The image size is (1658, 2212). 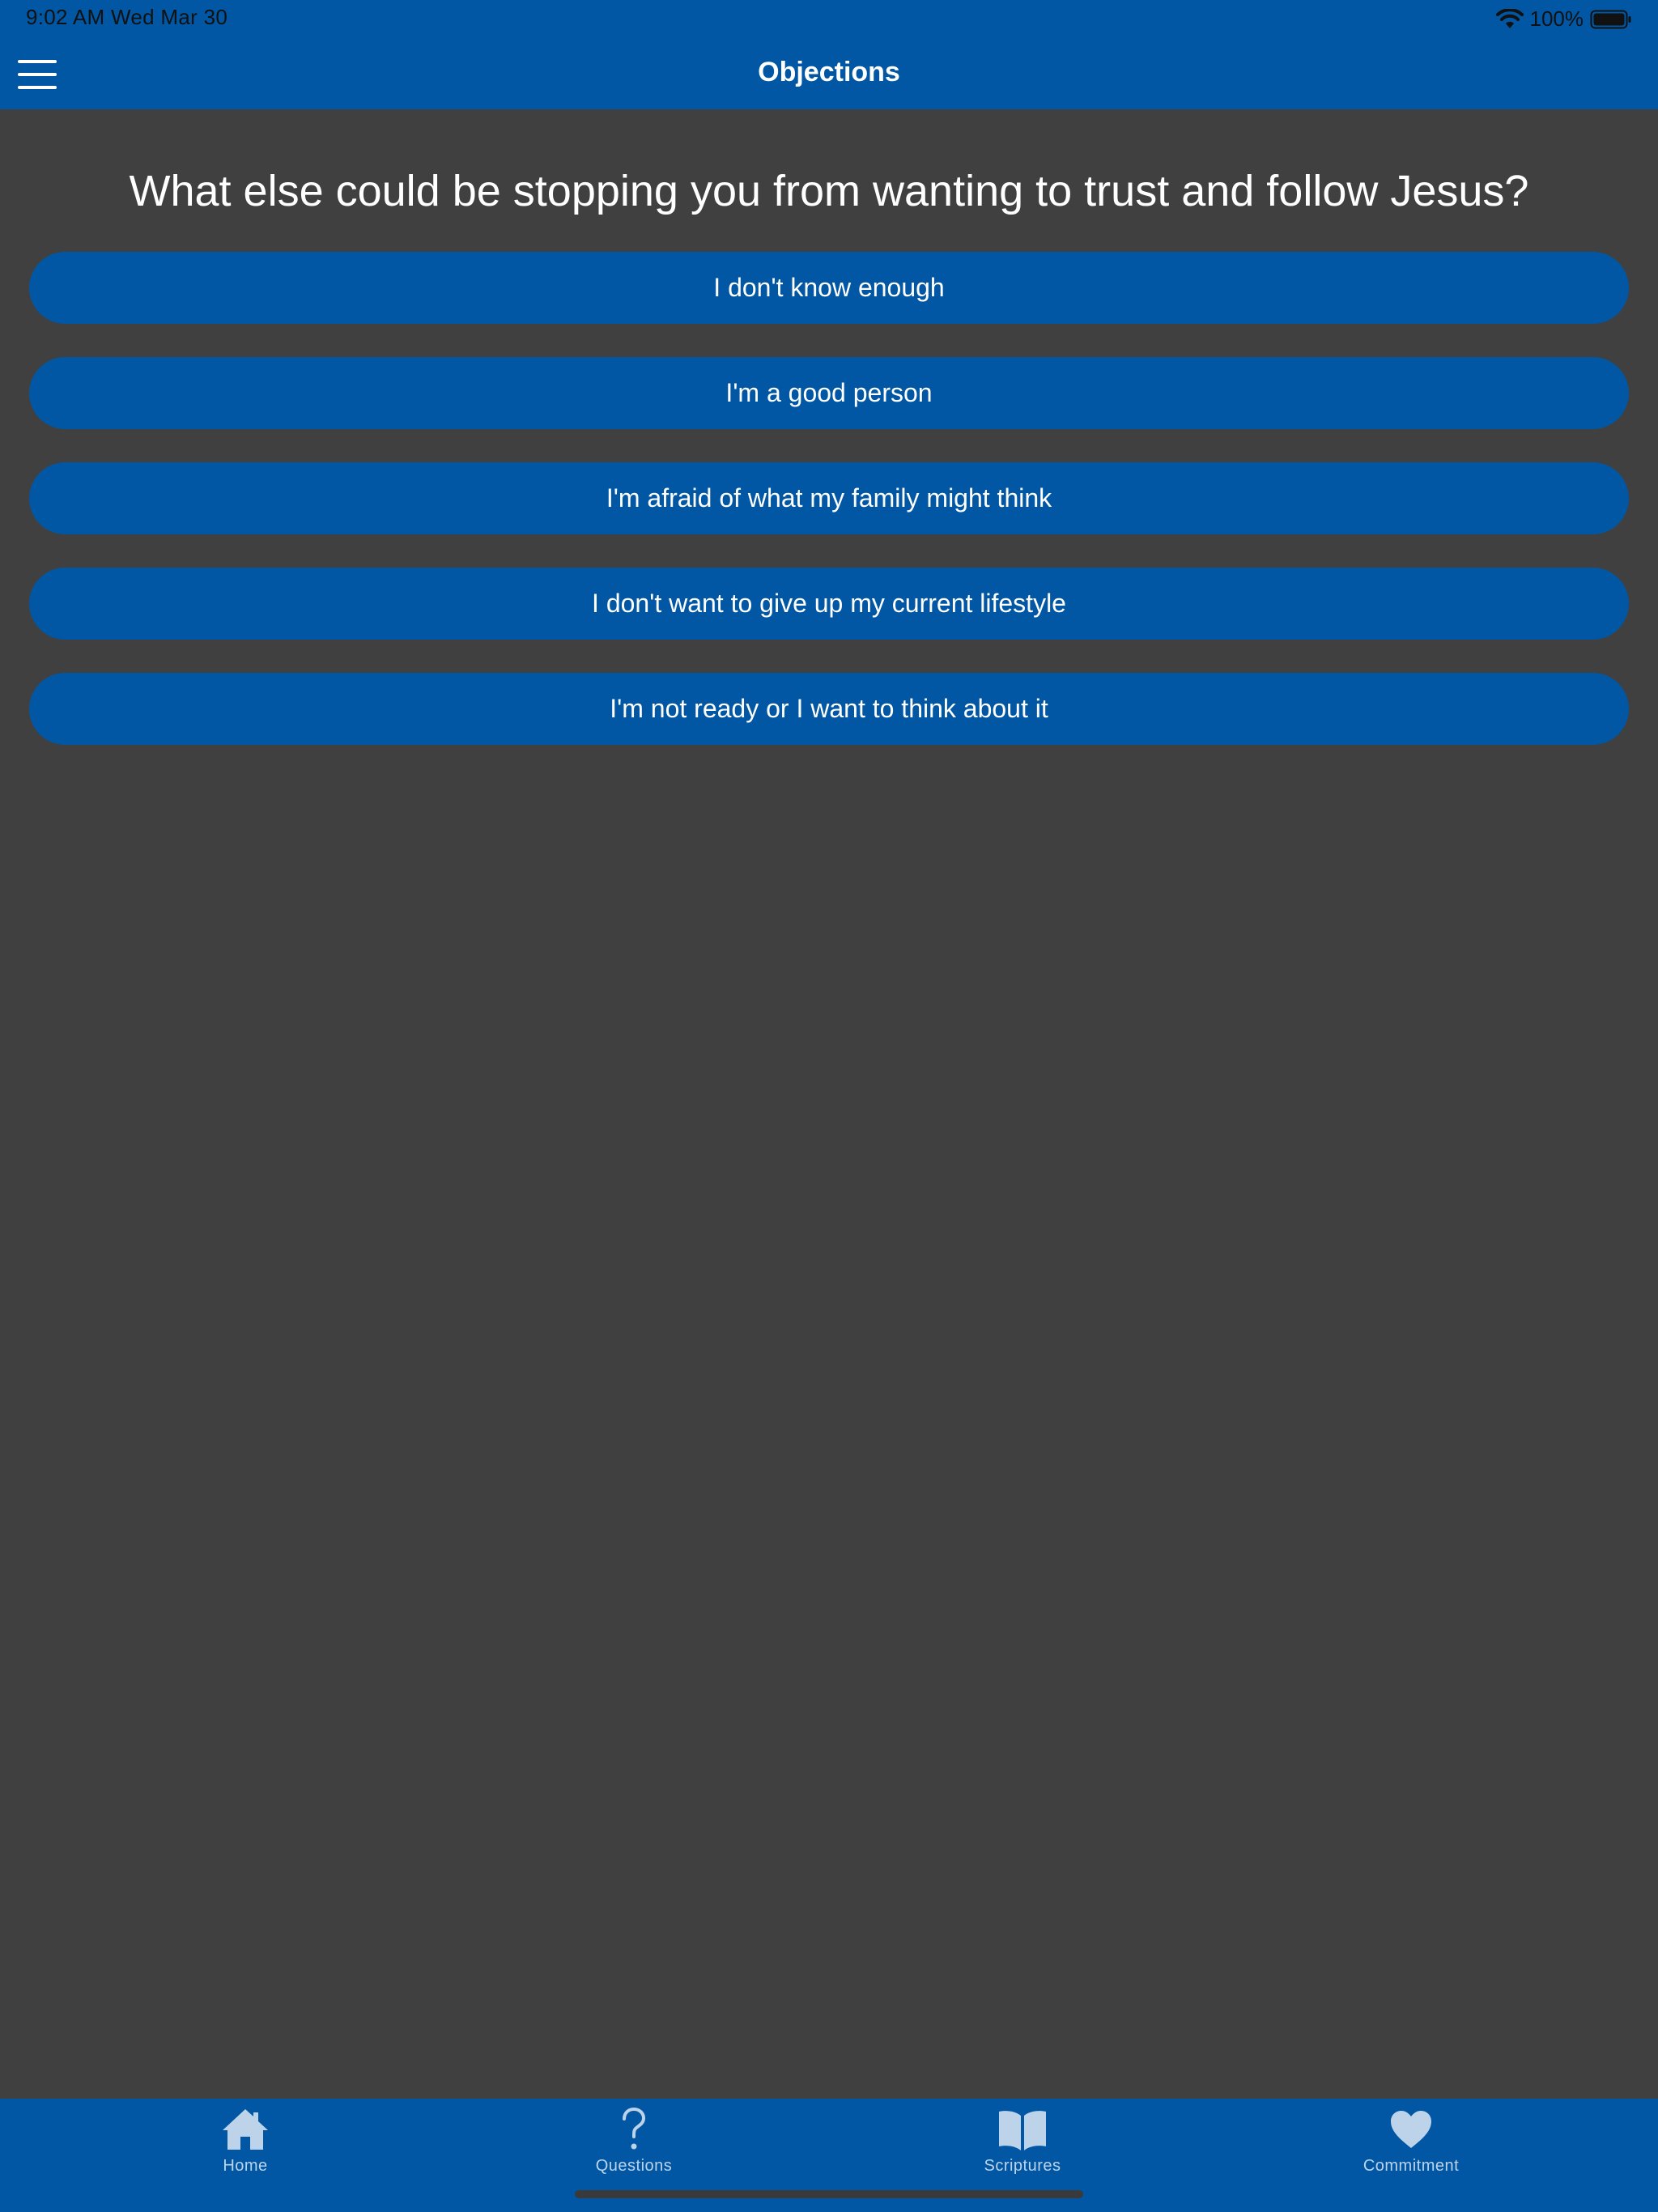 What do you see at coordinates (1022, 2166) in the screenshot?
I see `tab-scriptures-label: Scriptures` at bounding box center [1022, 2166].